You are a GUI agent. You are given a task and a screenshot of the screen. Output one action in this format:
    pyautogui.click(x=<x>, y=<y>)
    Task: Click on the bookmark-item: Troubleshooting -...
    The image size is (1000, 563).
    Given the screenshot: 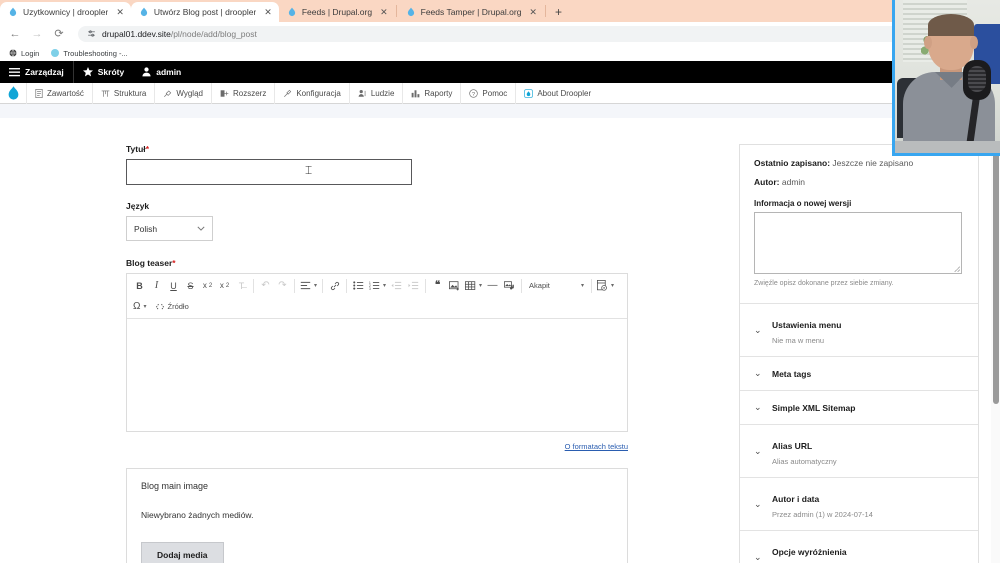 What is the action you would take?
    pyautogui.click(x=89, y=53)
    